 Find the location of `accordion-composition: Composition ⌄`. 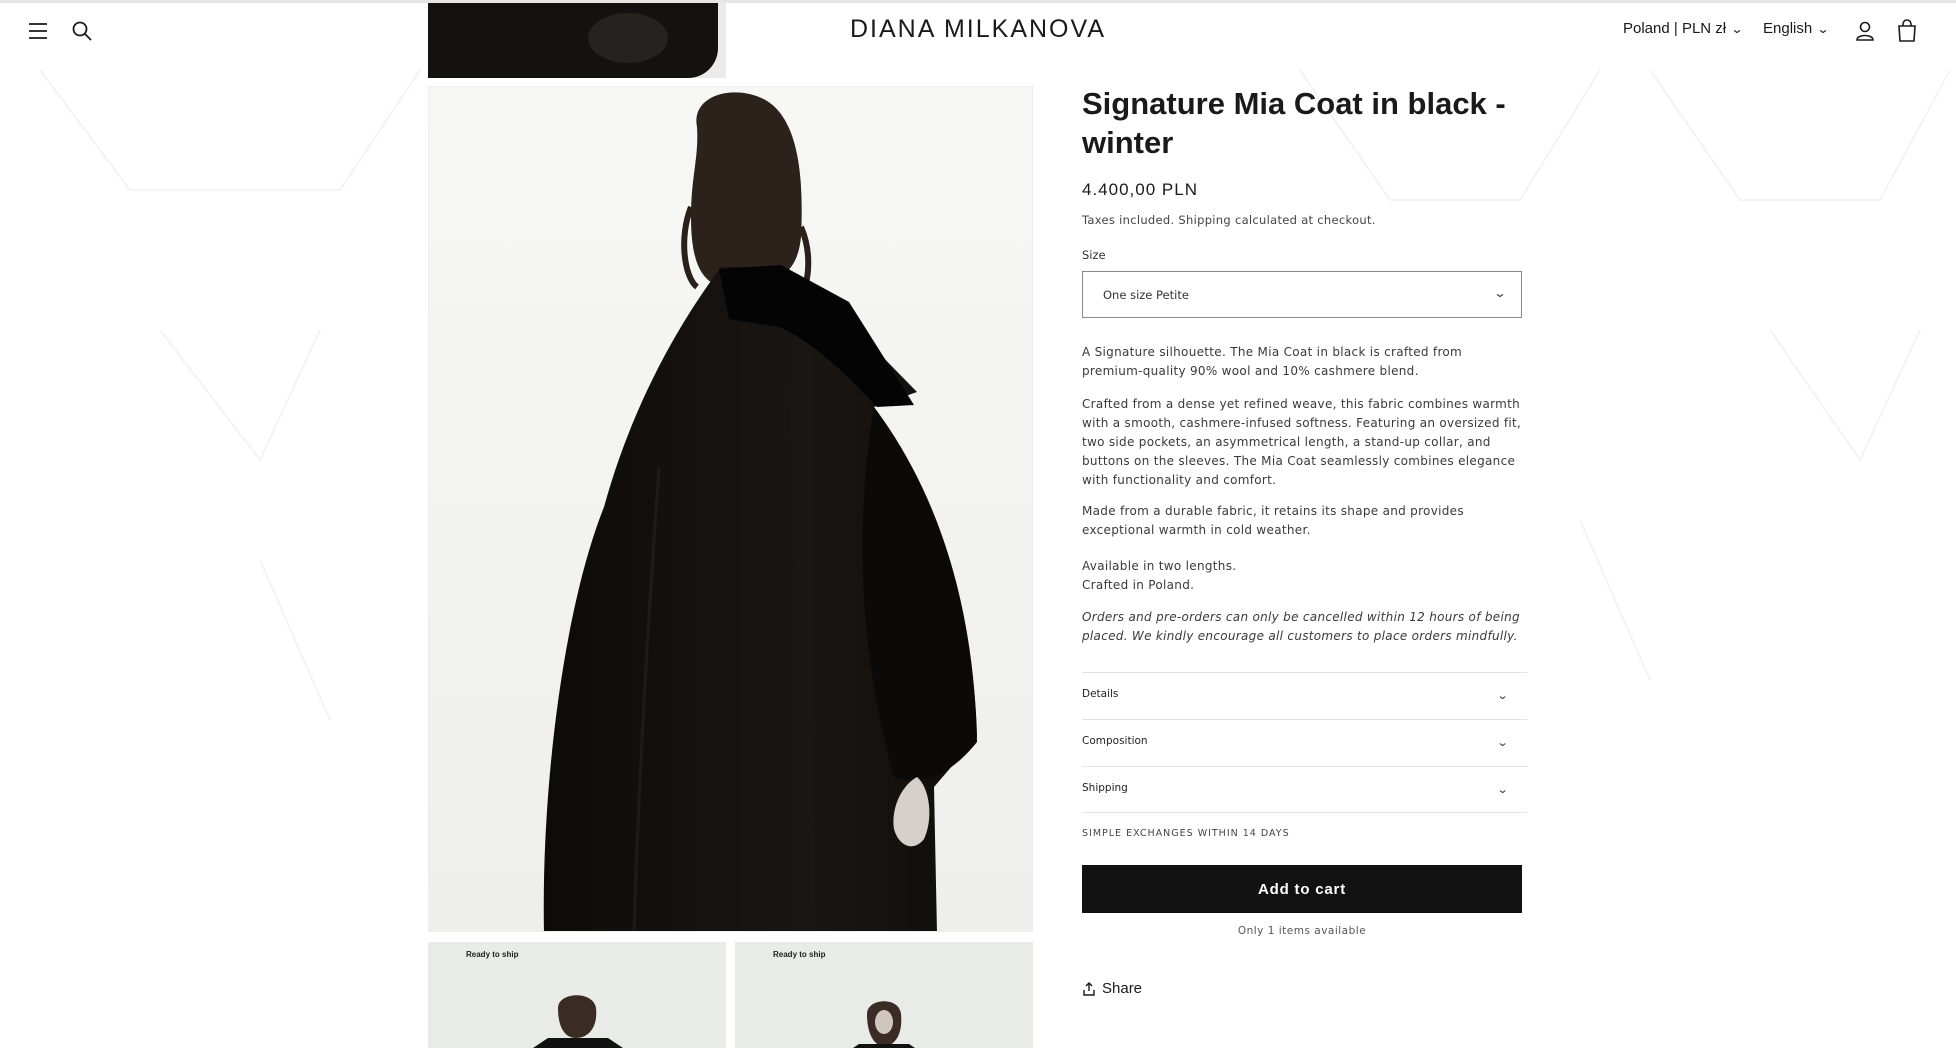

accordion-composition: Composition ⌄ is located at coordinates (1304, 742).